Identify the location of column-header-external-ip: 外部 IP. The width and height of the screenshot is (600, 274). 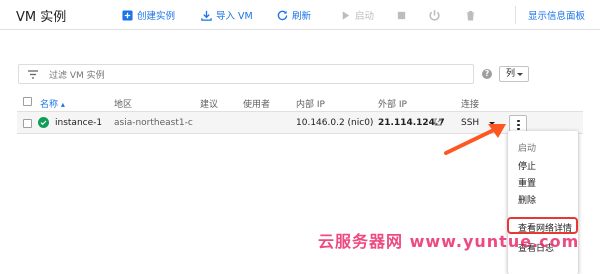
(392, 103).